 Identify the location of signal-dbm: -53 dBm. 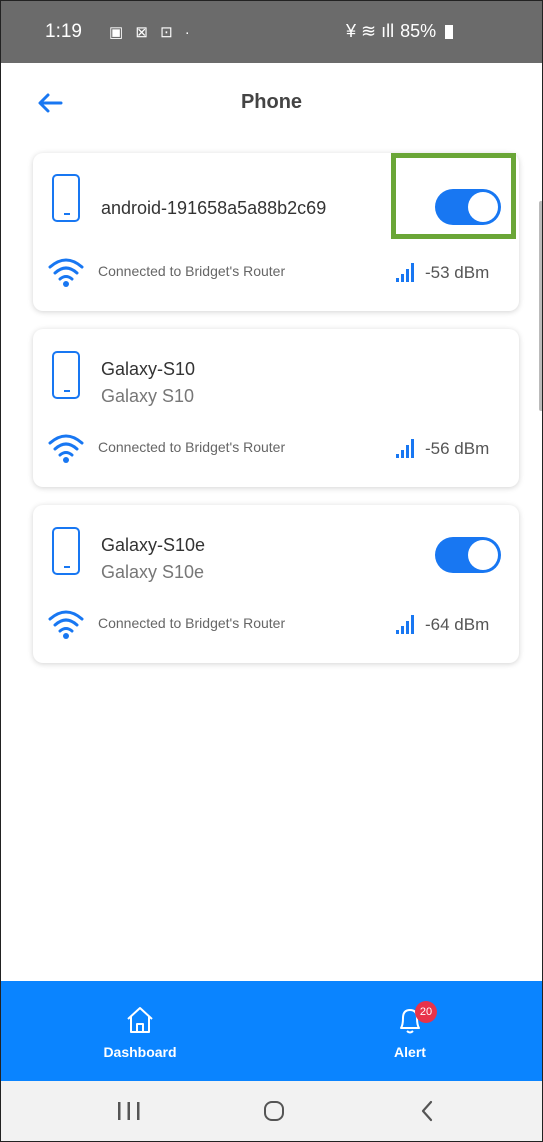
(457, 272).